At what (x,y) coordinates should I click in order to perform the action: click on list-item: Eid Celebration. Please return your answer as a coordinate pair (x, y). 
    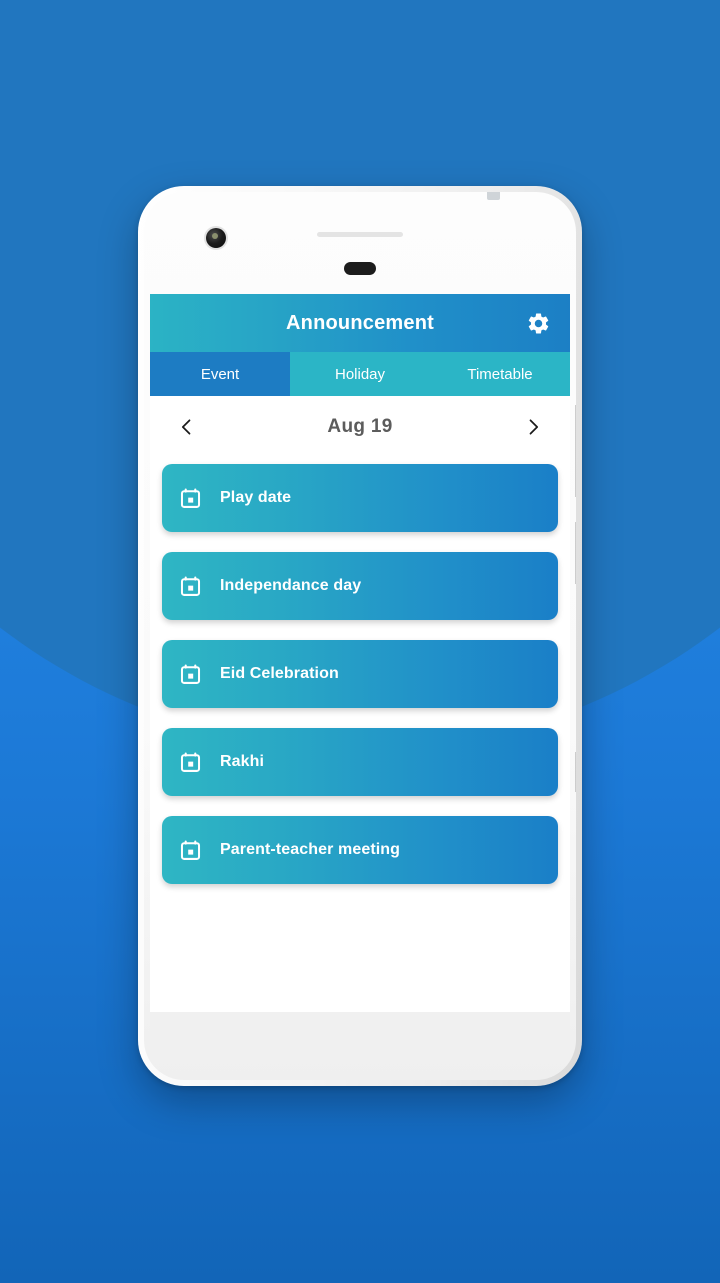
    Looking at the image, I should click on (360, 674).